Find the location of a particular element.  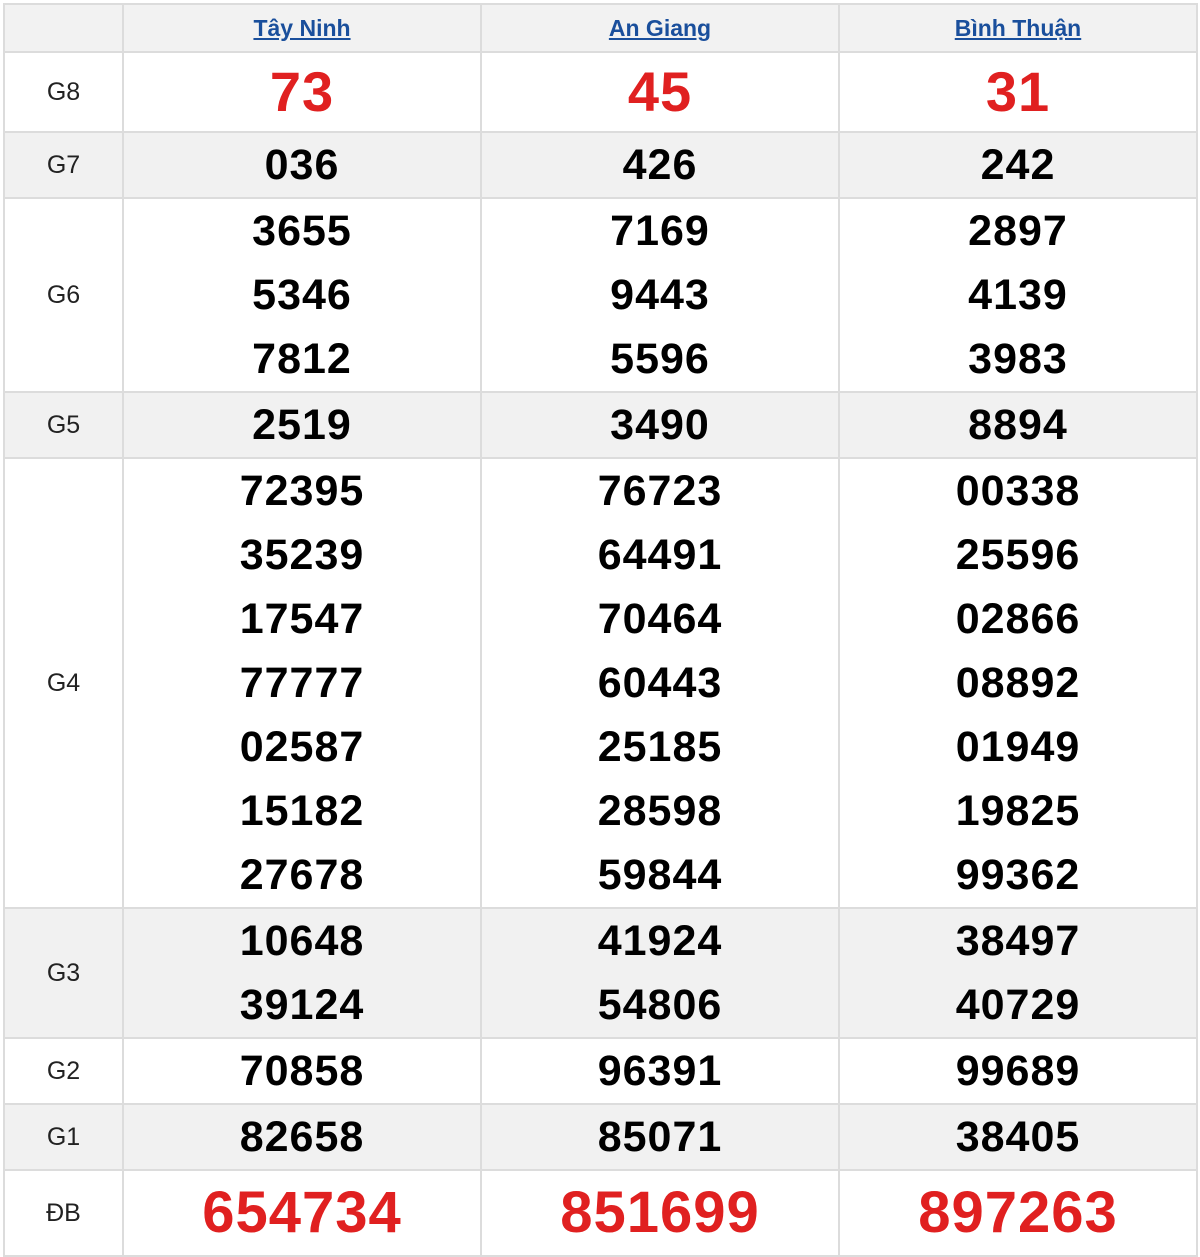

prize-number: 27678 is located at coordinates (302, 875).